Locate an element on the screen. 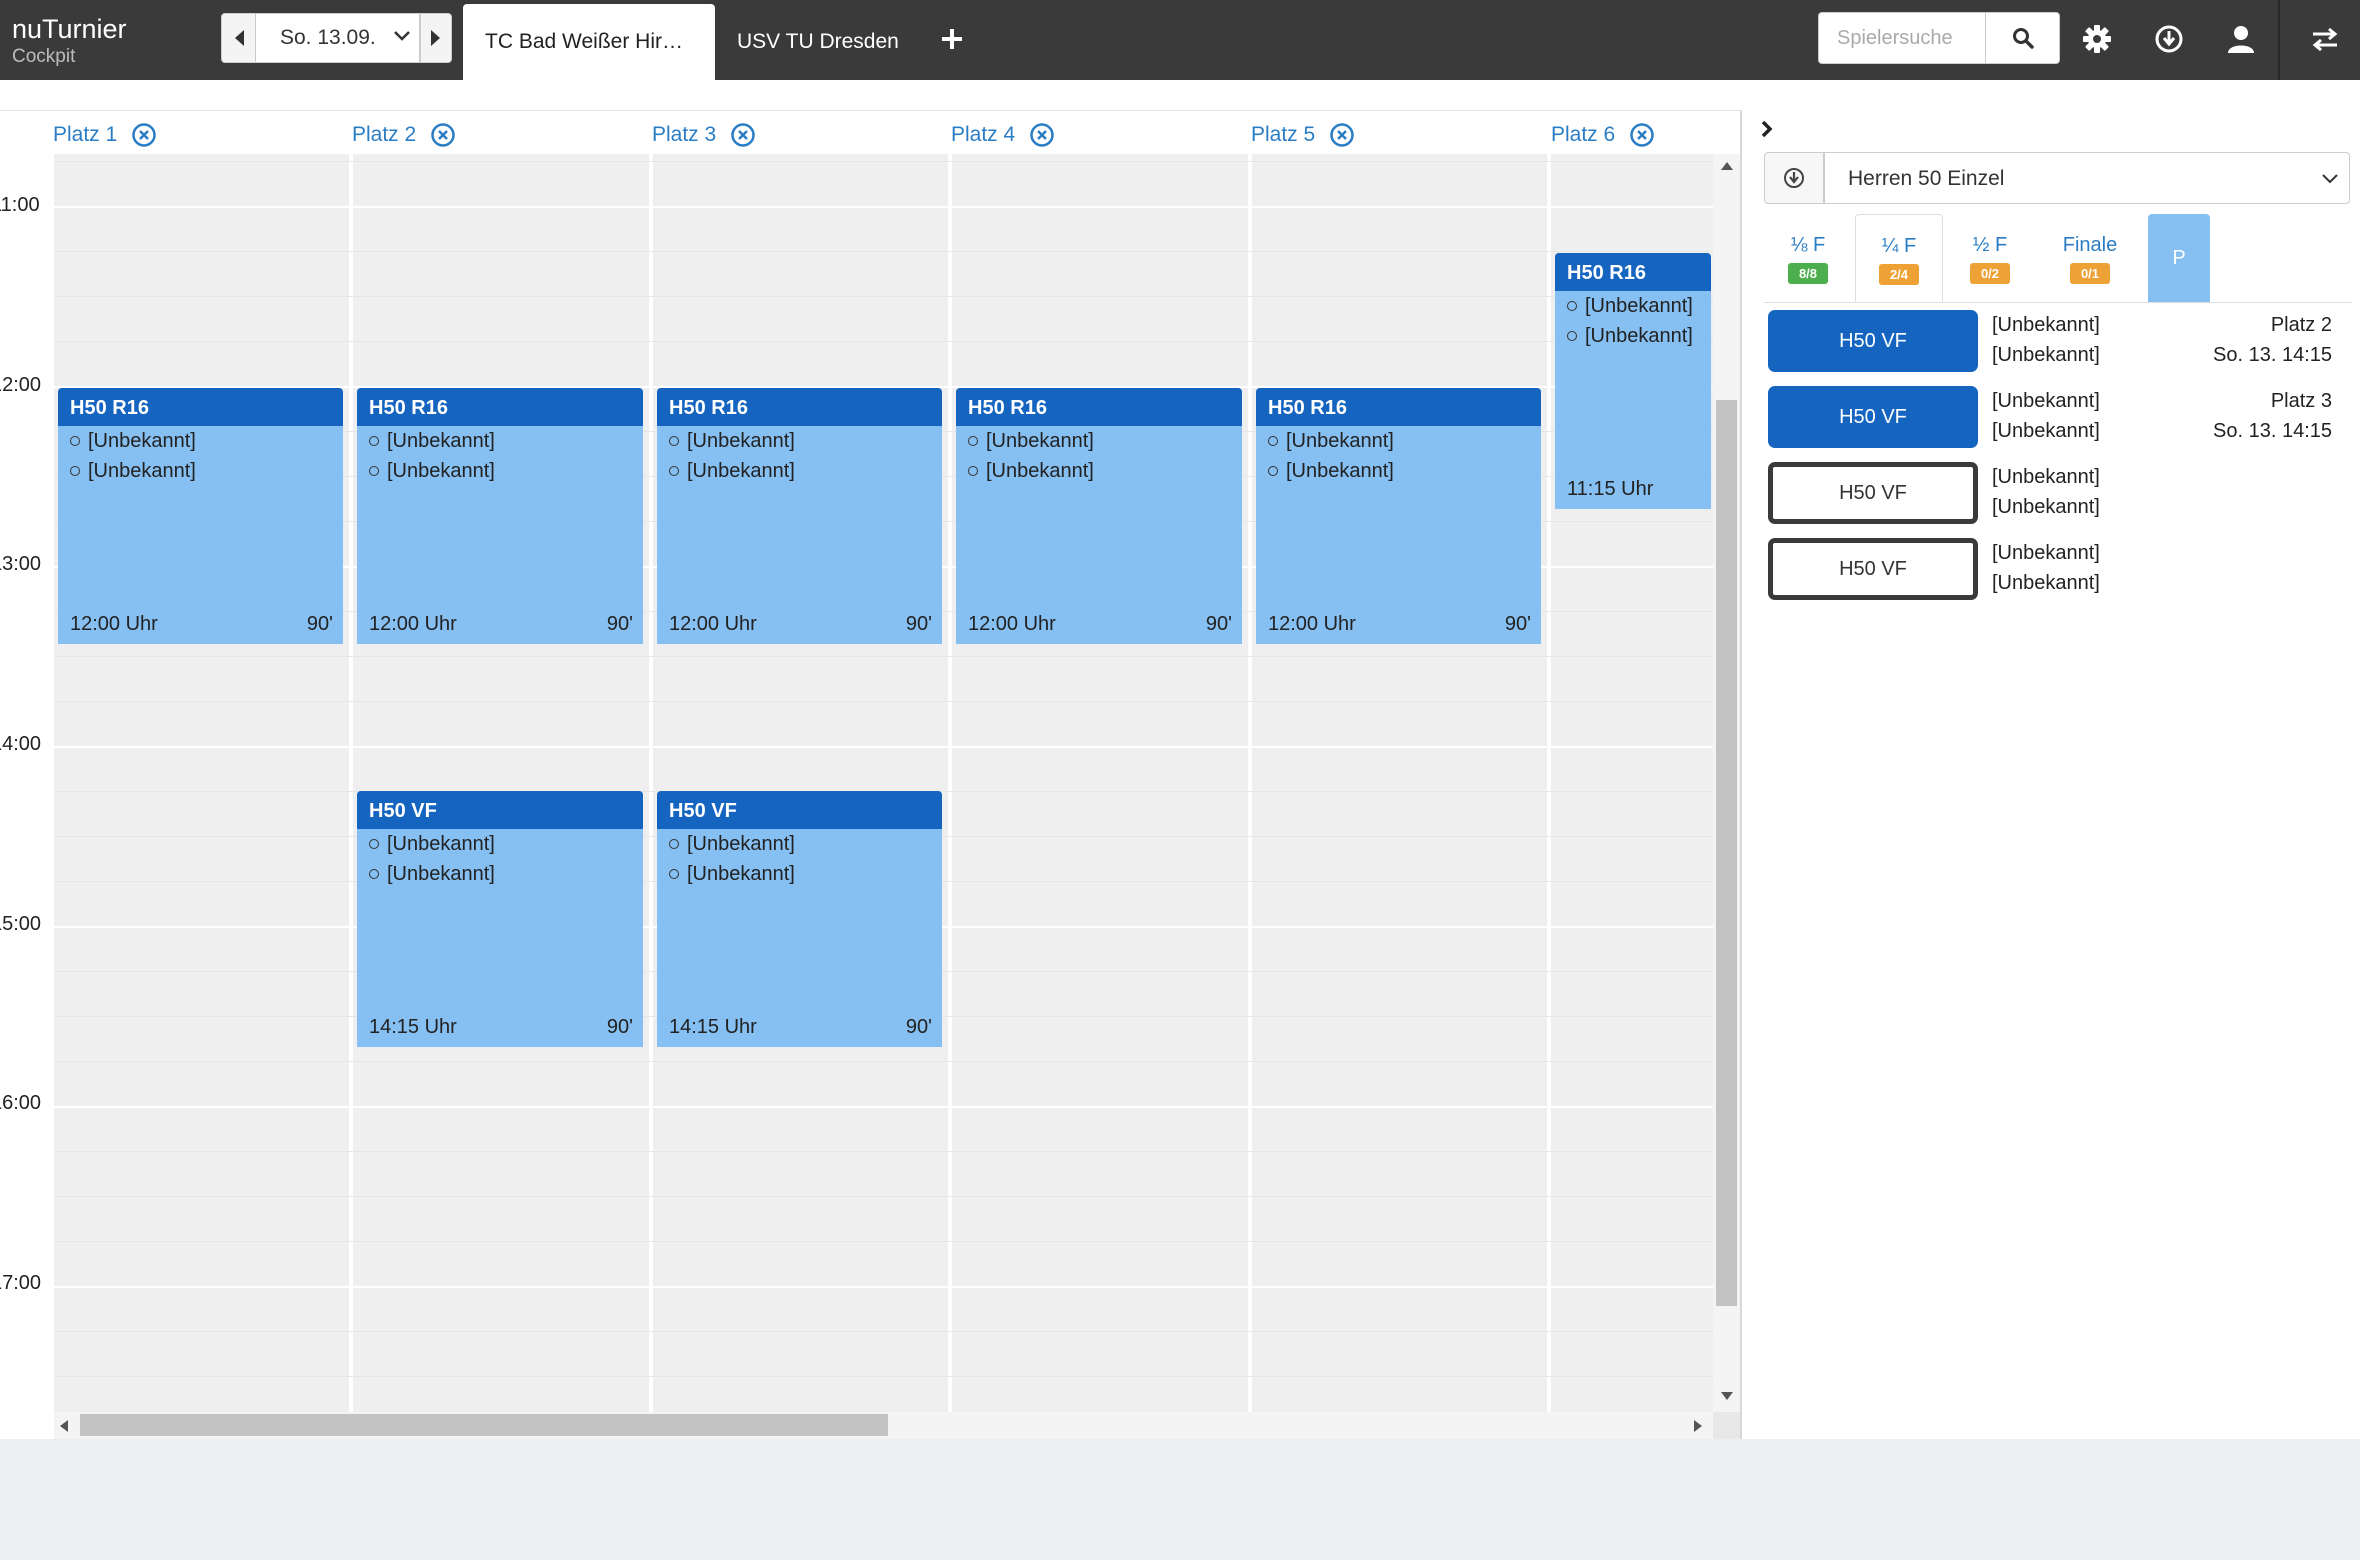  competition-download-button is located at coordinates (1794, 178).